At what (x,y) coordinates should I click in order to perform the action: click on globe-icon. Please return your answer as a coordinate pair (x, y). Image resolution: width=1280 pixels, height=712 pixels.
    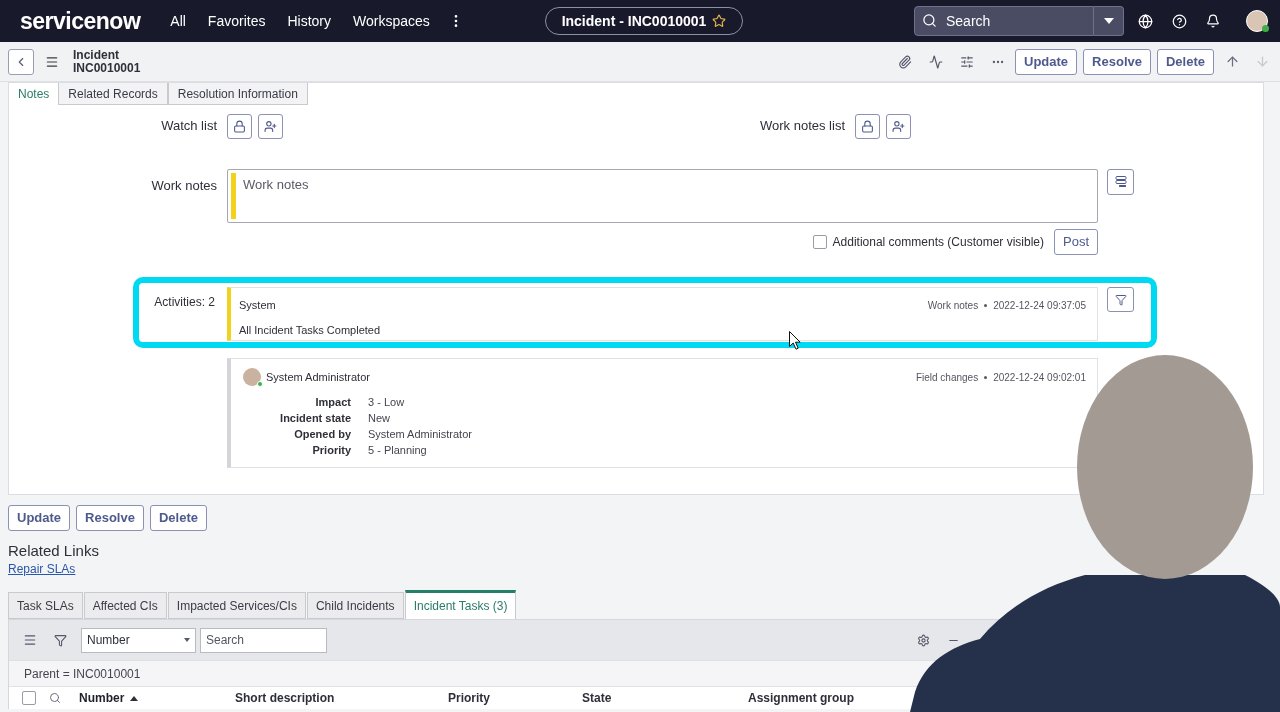
    Looking at the image, I should click on (1145, 21).